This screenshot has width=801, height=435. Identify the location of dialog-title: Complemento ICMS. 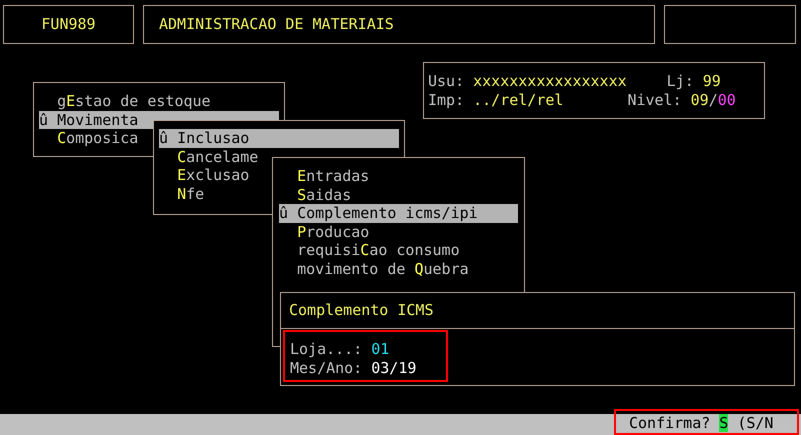
(361, 310).